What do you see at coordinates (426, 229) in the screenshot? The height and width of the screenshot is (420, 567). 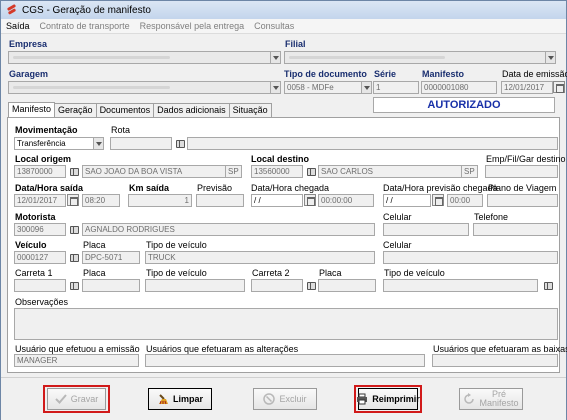 I see `celular-field` at bounding box center [426, 229].